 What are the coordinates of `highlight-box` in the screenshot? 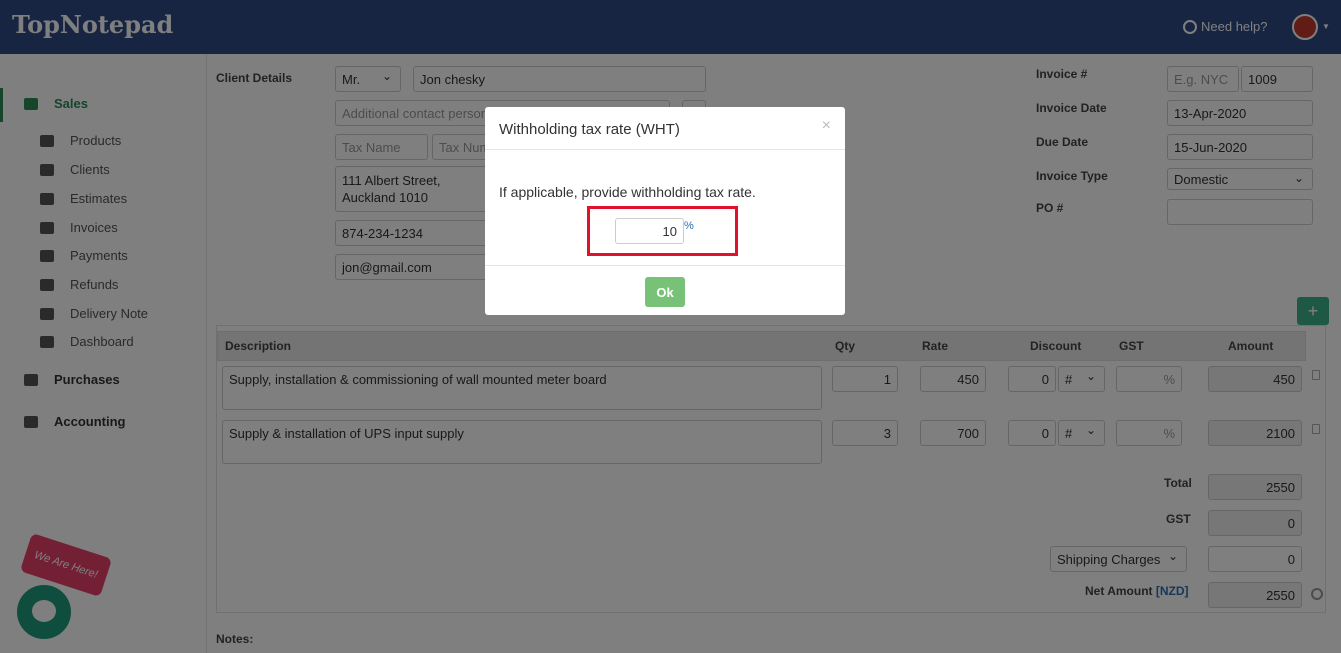 It's located at (662, 231).